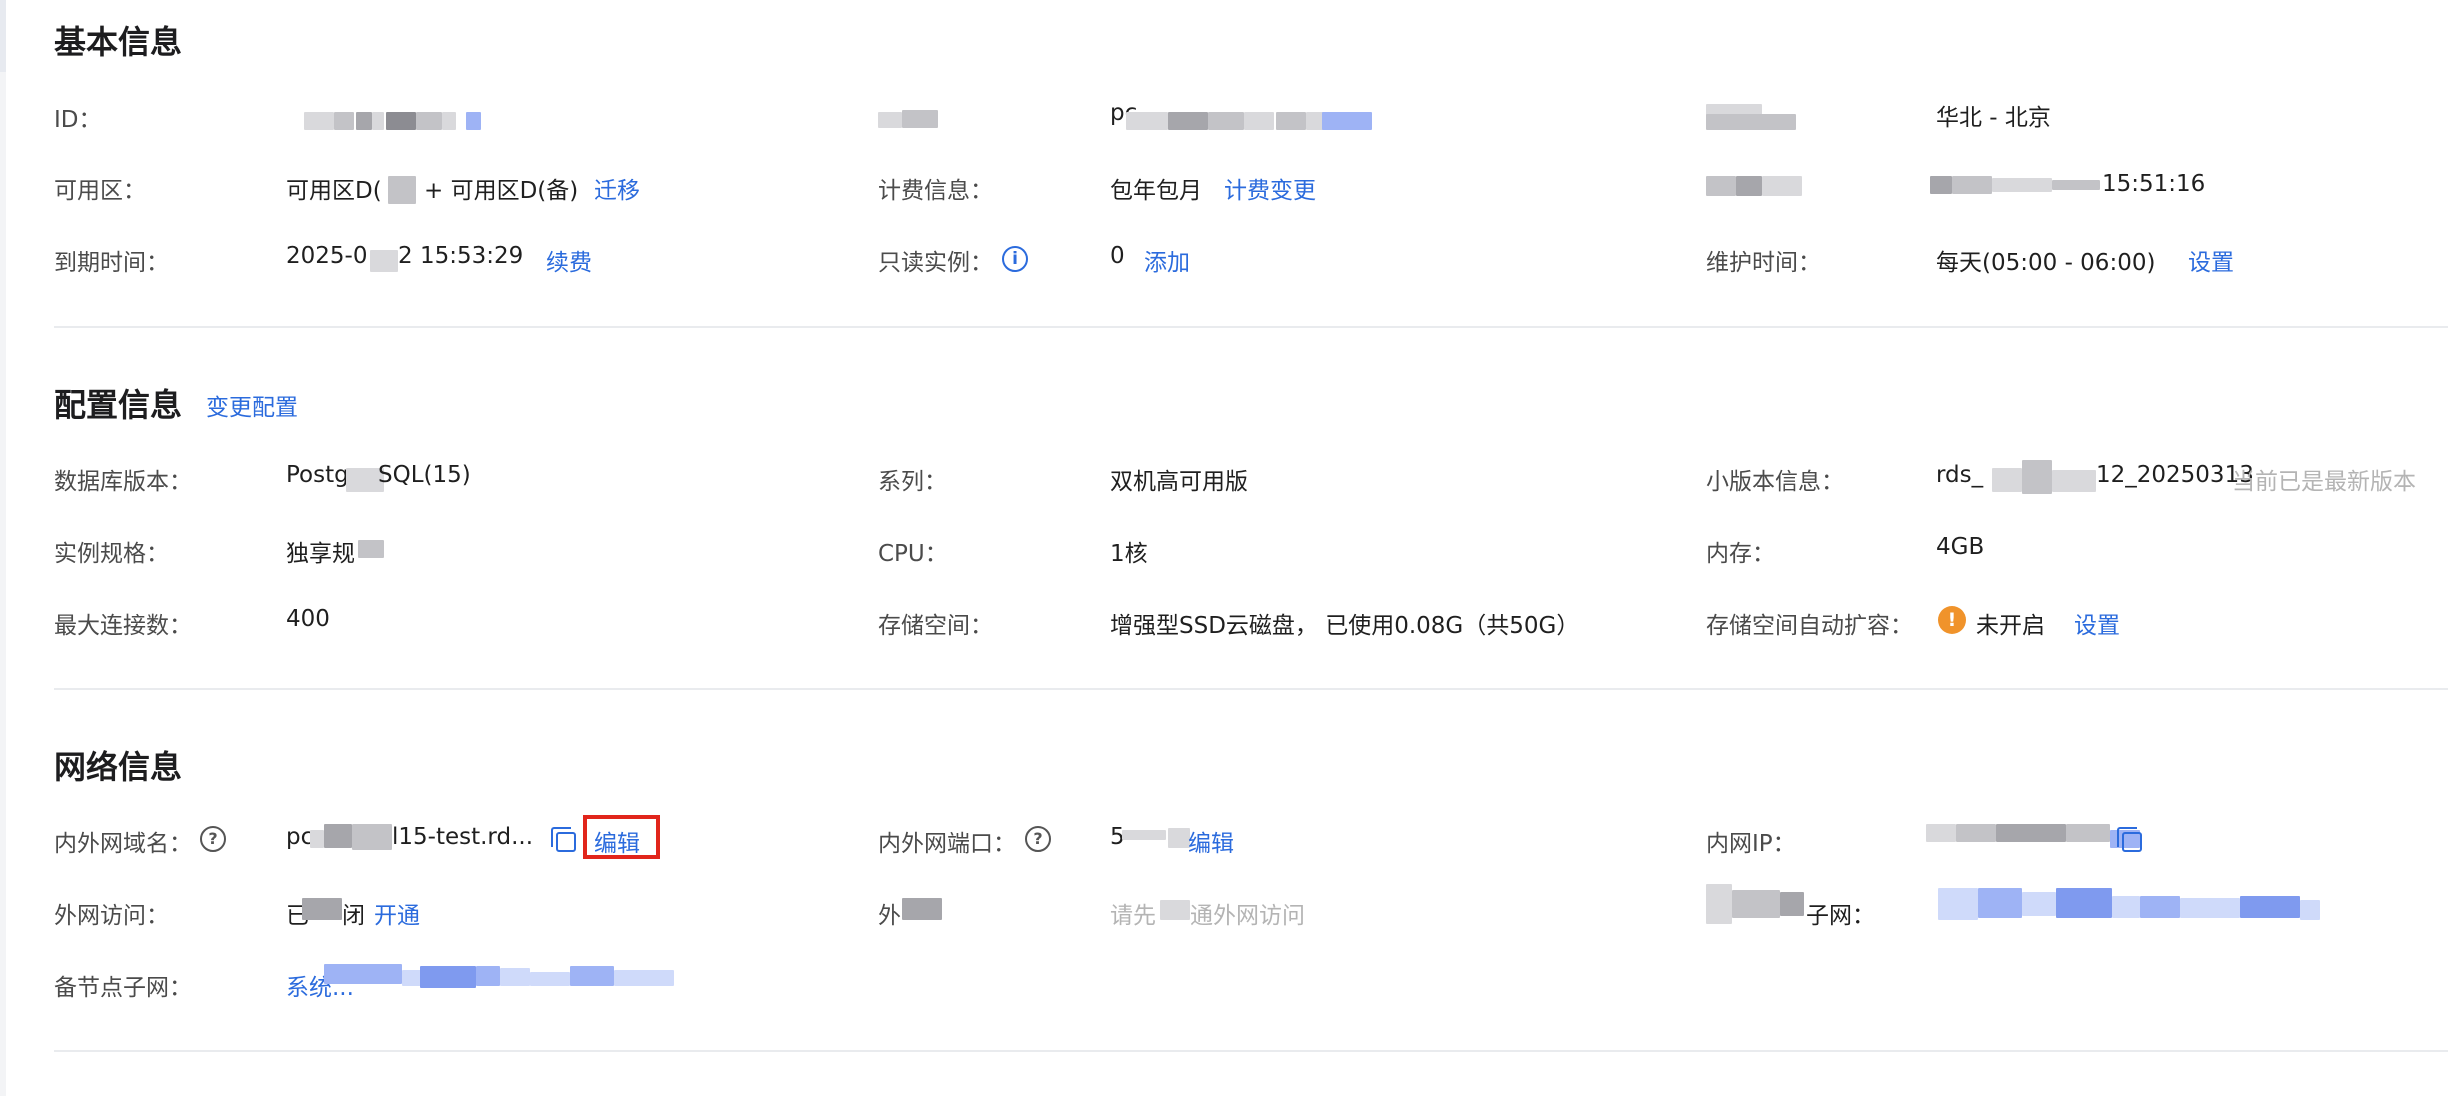 The height and width of the screenshot is (1096, 2448). I want to click on enable-external-link: 开通, so click(397, 913).